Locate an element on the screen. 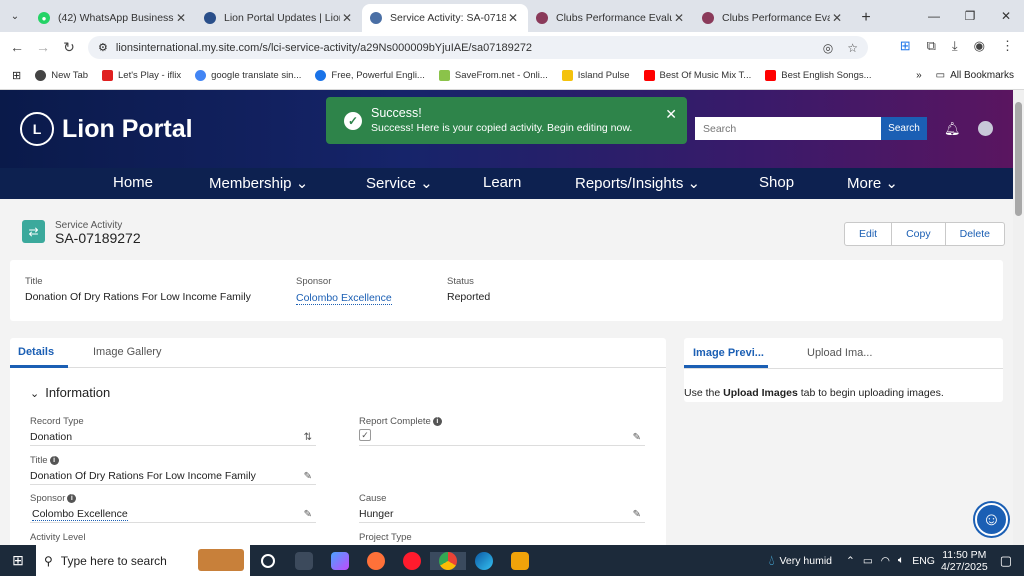 This screenshot has width=1024, height=576. firefox-icon is located at coordinates (376, 560).